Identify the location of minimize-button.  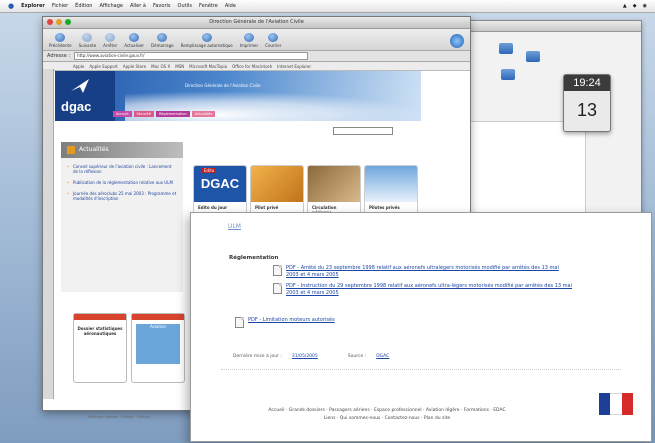
(59, 22).